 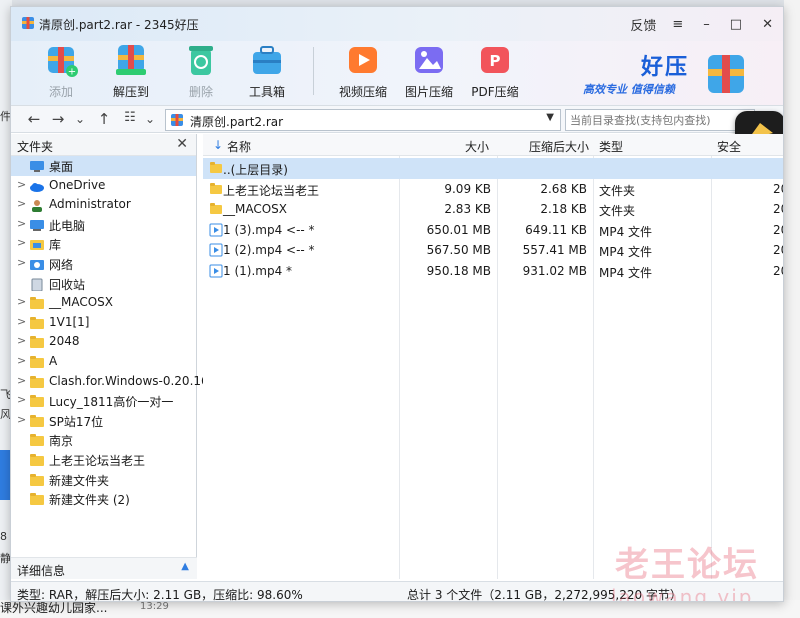 I want to click on view-mode-button: ☷, so click(x=130, y=117).